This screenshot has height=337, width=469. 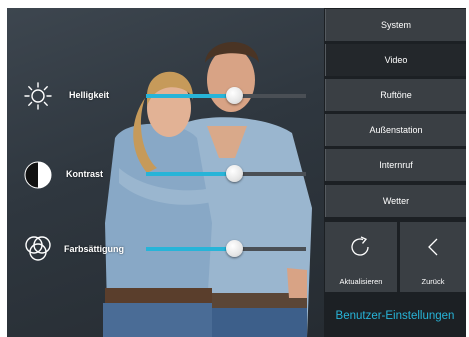 I want to click on brightness-slider, so click(x=226, y=96).